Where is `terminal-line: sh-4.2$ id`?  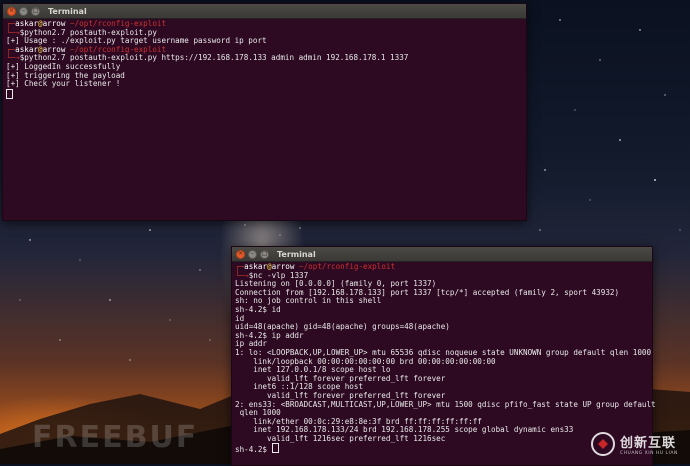
terminal-line: sh-4.2$ id is located at coordinates (442, 310).